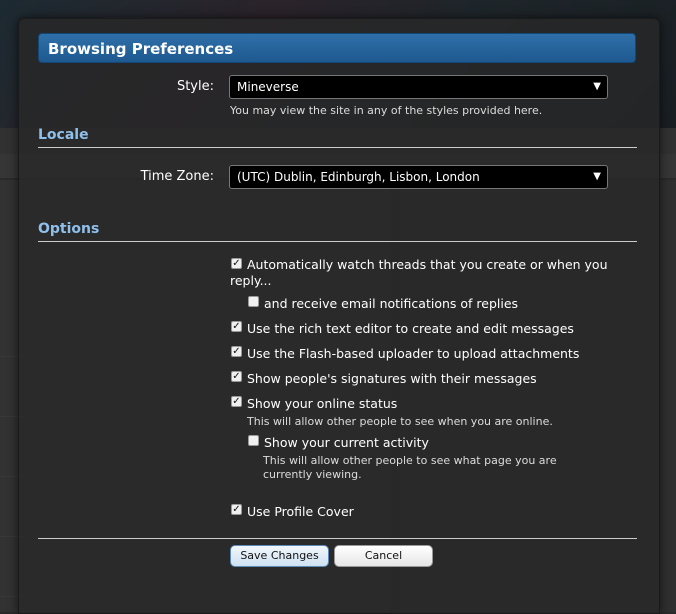  Describe the element at coordinates (322, 403) in the screenshot. I see `option-label: Show your online status` at that location.